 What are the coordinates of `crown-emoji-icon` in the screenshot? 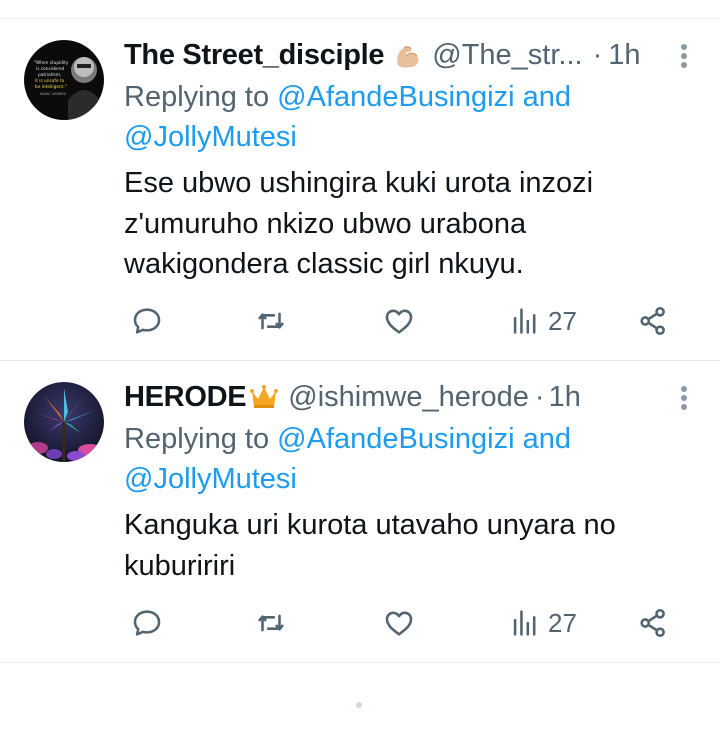 It's located at (264, 397).